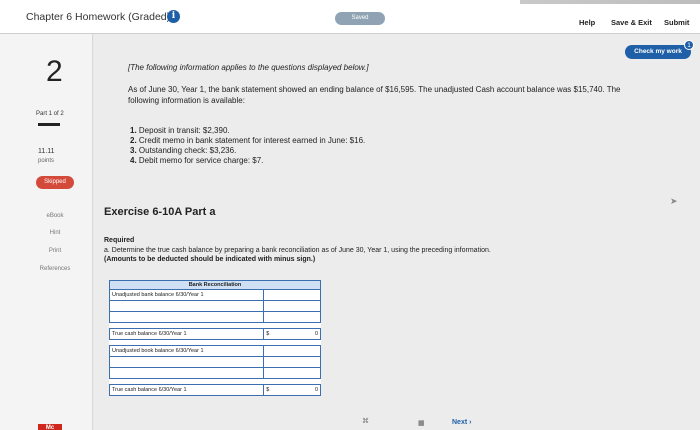  What do you see at coordinates (676, 22) in the screenshot?
I see `submit-link: Submit` at bounding box center [676, 22].